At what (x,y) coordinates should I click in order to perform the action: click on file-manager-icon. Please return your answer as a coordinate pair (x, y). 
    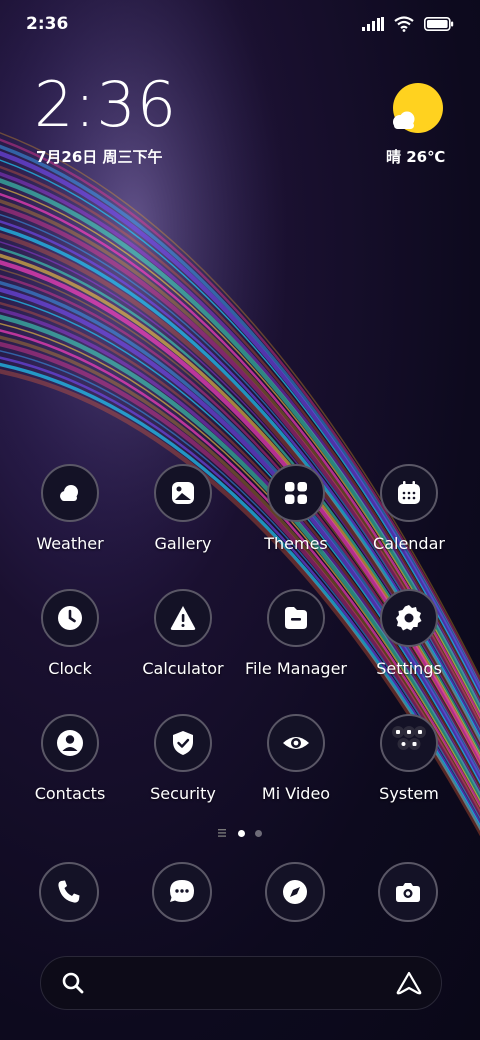
    Looking at the image, I should click on (296, 618).